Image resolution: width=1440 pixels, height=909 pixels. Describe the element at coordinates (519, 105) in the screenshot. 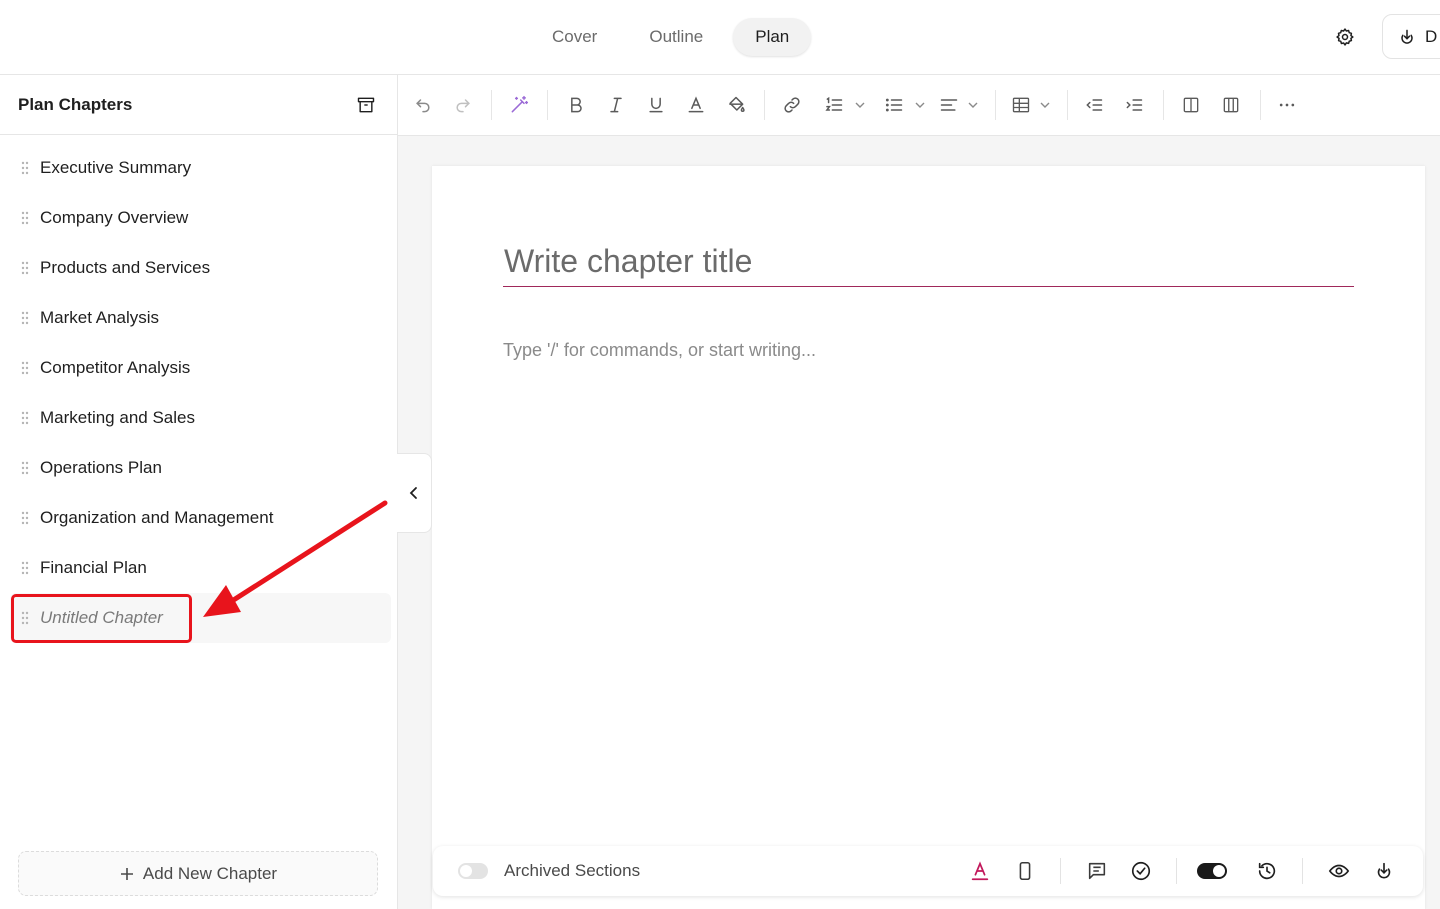

I see `ai-magic-button` at that location.